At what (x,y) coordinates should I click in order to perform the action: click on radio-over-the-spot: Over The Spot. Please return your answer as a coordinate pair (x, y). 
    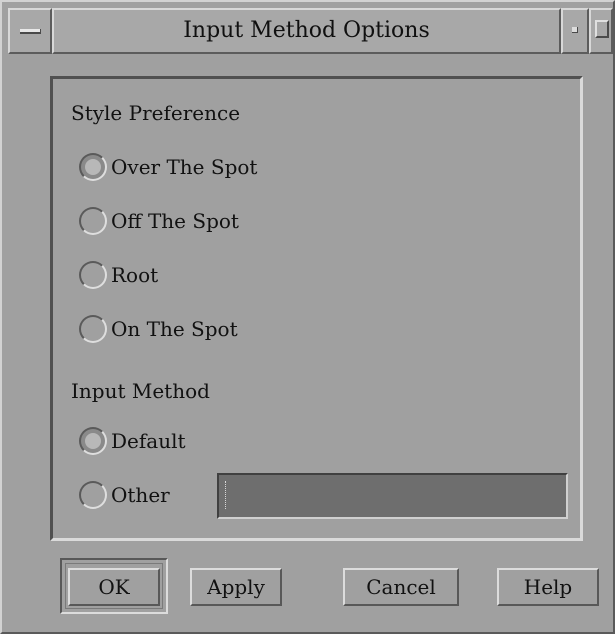
    Looking at the image, I should click on (168, 167).